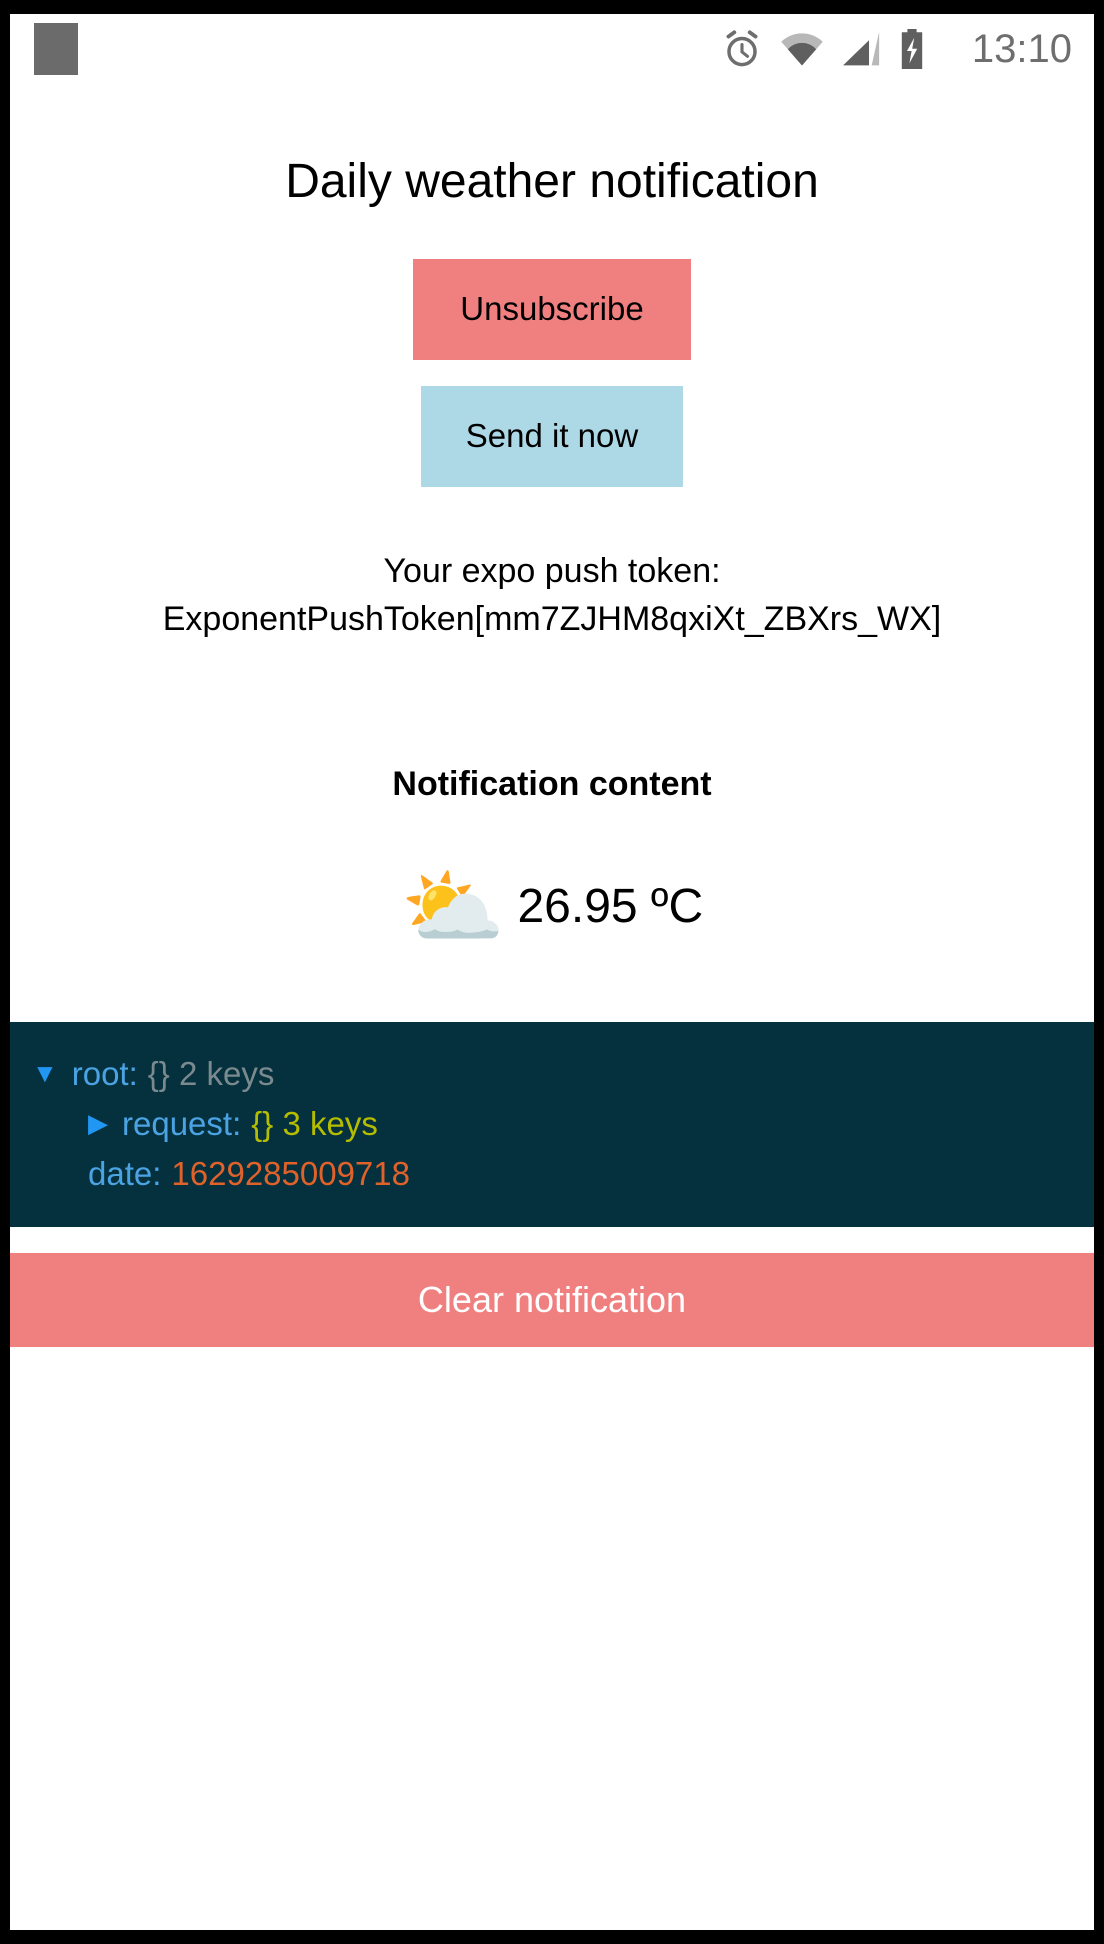 The width and height of the screenshot is (1104, 1944). I want to click on json-key-date: date:, so click(125, 1173).